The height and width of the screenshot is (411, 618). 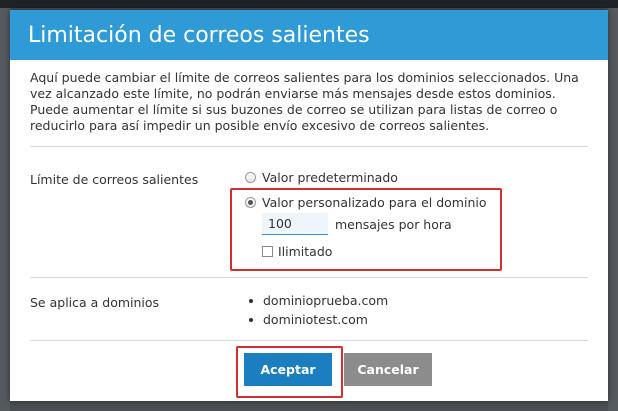 I want to click on applies-to-domains-label: Se aplica a dominios, so click(x=95, y=302).